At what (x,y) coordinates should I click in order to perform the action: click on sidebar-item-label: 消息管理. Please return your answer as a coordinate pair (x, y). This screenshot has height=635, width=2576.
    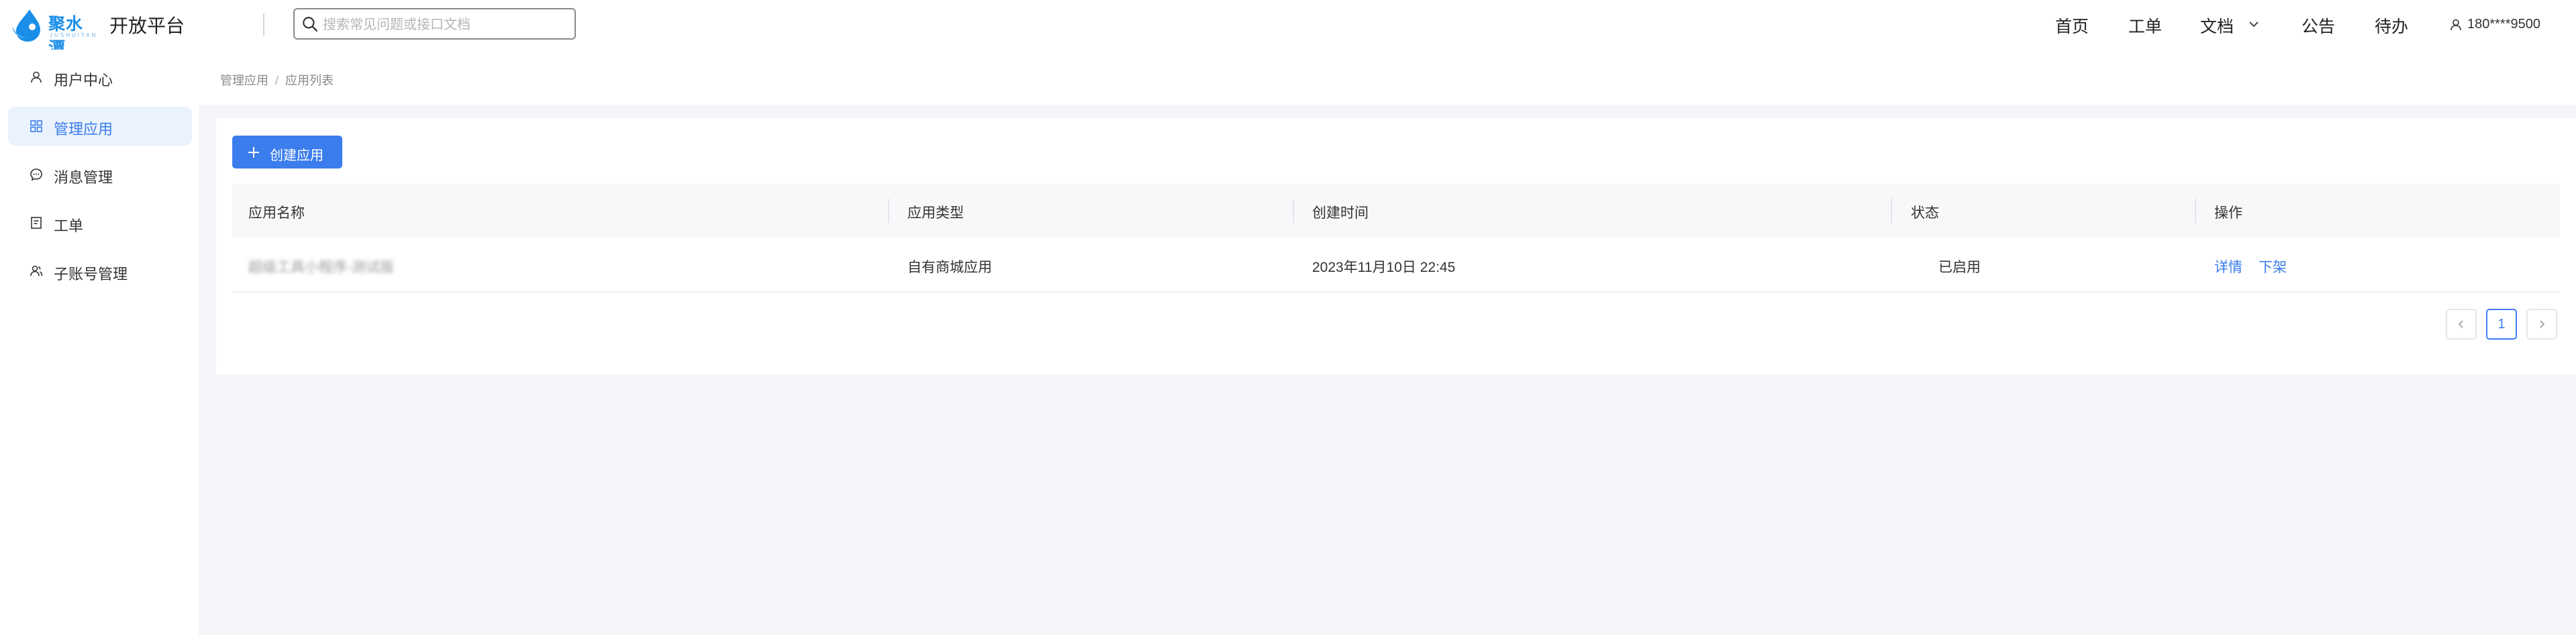
    Looking at the image, I should click on (83, 178).